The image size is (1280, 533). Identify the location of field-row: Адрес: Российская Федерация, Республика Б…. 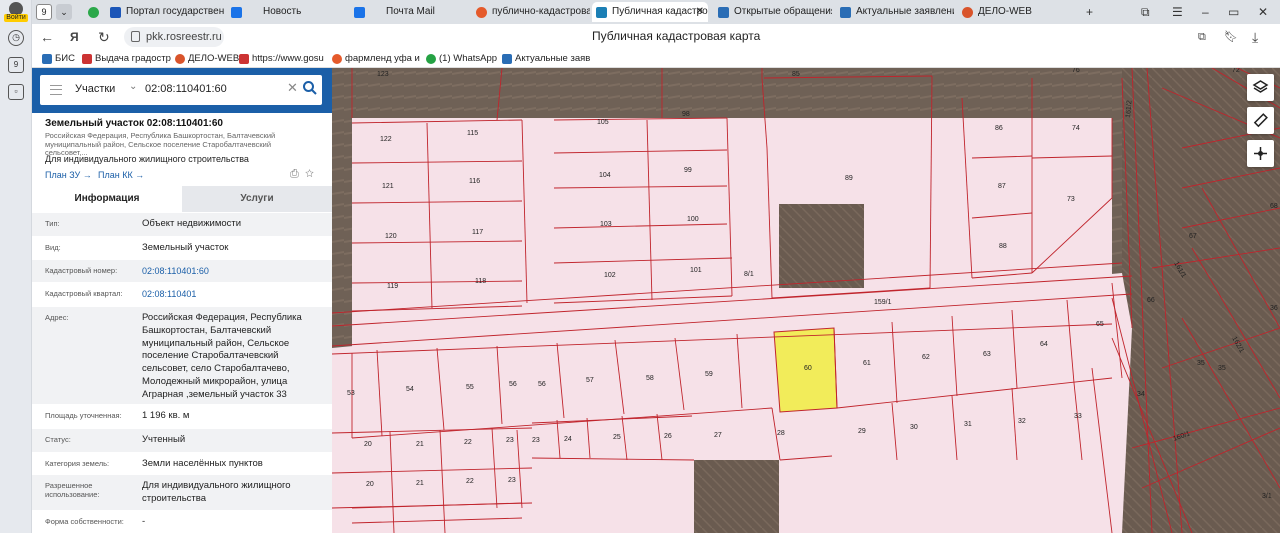
(182, 356).